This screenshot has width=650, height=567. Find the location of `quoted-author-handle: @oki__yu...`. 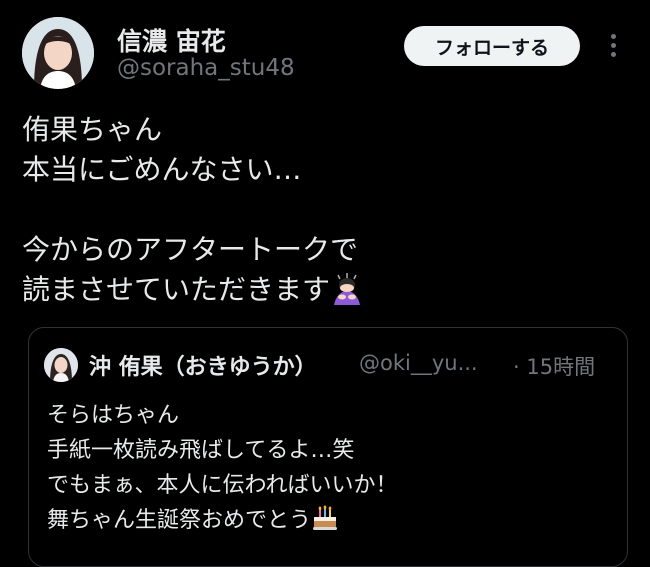

quoted-author-handle: @oki__yu... is located at coordinates (418, 363).